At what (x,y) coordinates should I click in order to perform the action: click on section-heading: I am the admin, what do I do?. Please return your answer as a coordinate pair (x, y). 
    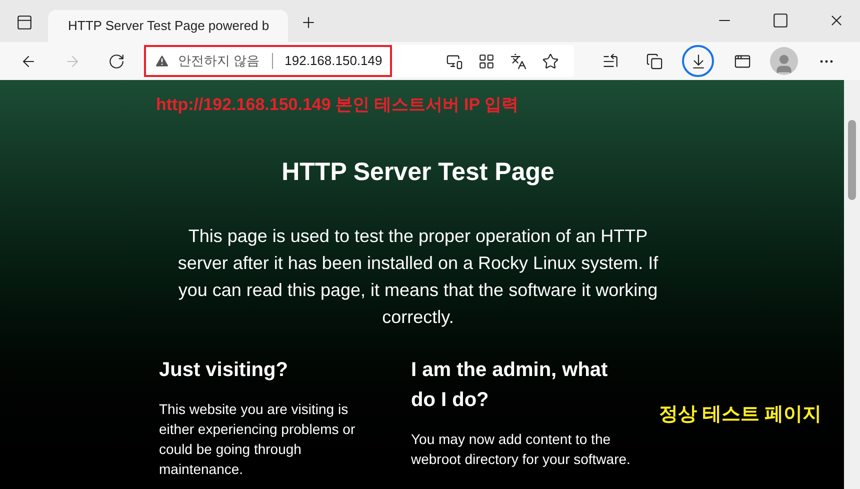
    Looking at the image, I should click on (510, 385).